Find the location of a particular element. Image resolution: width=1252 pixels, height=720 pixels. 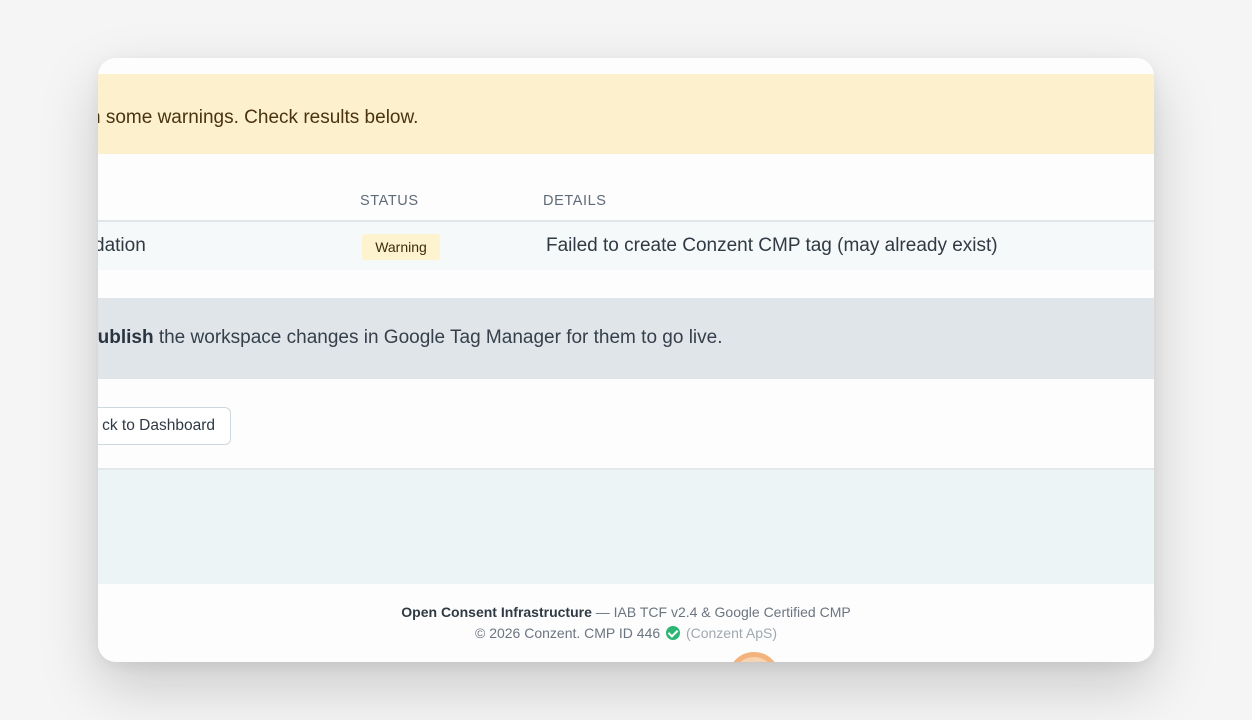

warning-alert: h some warnings. Check results below. is located at coordinates (626, 114).